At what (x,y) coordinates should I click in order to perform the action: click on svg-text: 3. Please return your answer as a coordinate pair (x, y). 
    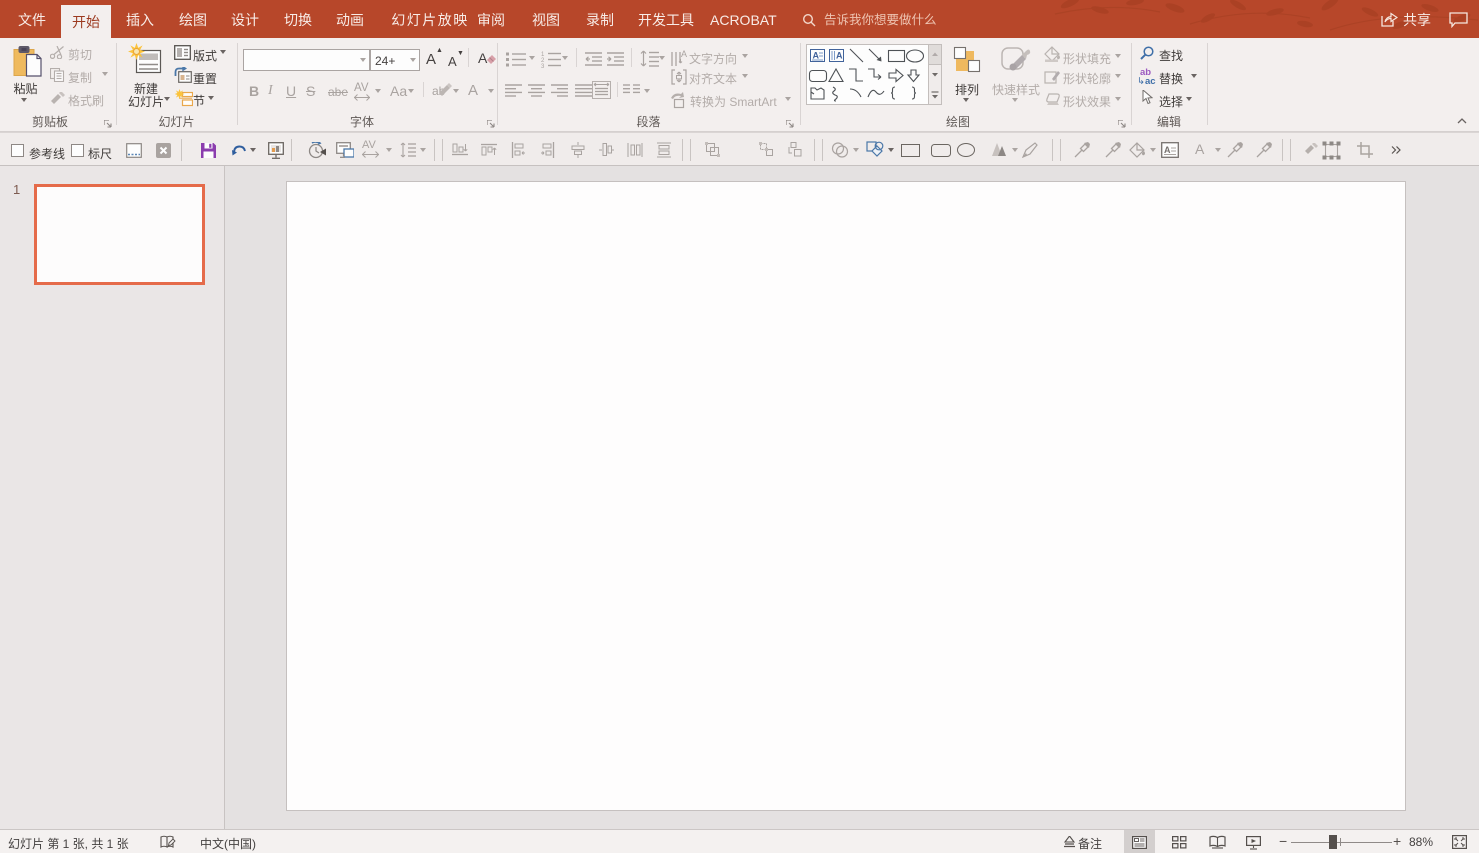
    Looking at the image, I should click on (543, 66).